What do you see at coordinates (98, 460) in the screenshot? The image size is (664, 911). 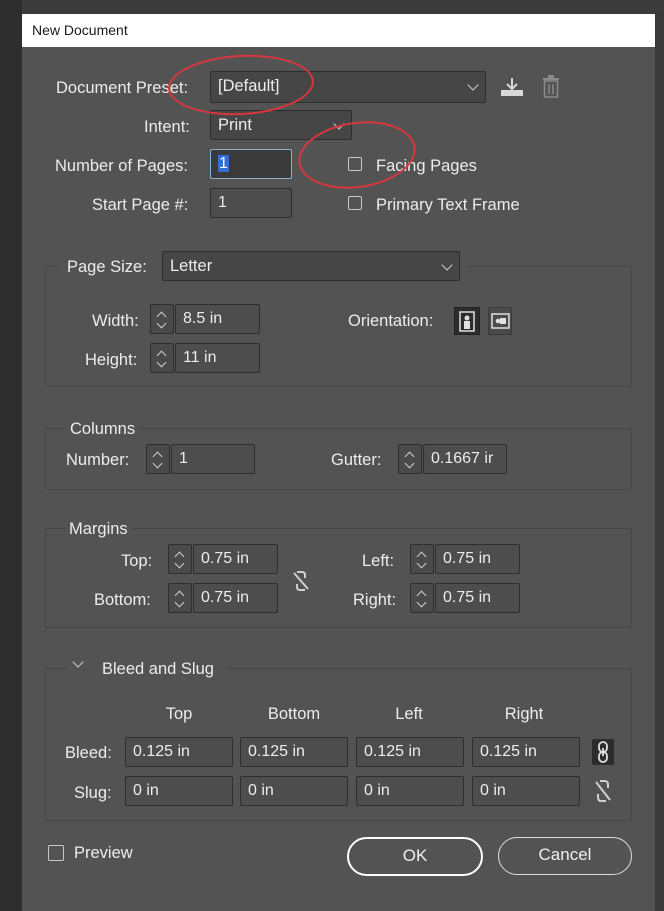 I see `columns-number-label: Number:` at bounding box center [98, 460].